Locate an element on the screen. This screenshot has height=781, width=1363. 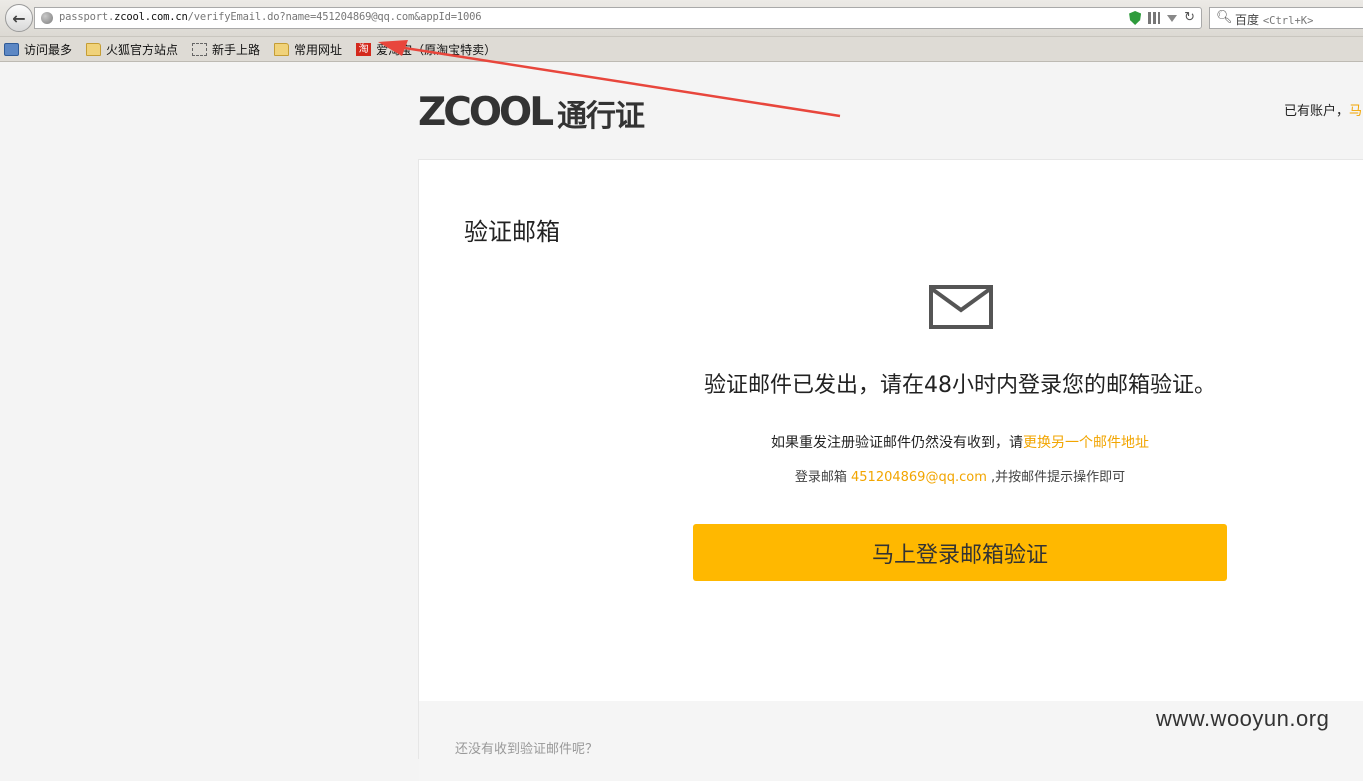
account-prompt: 已有账户，马 is located at coordinates (1323, 111).